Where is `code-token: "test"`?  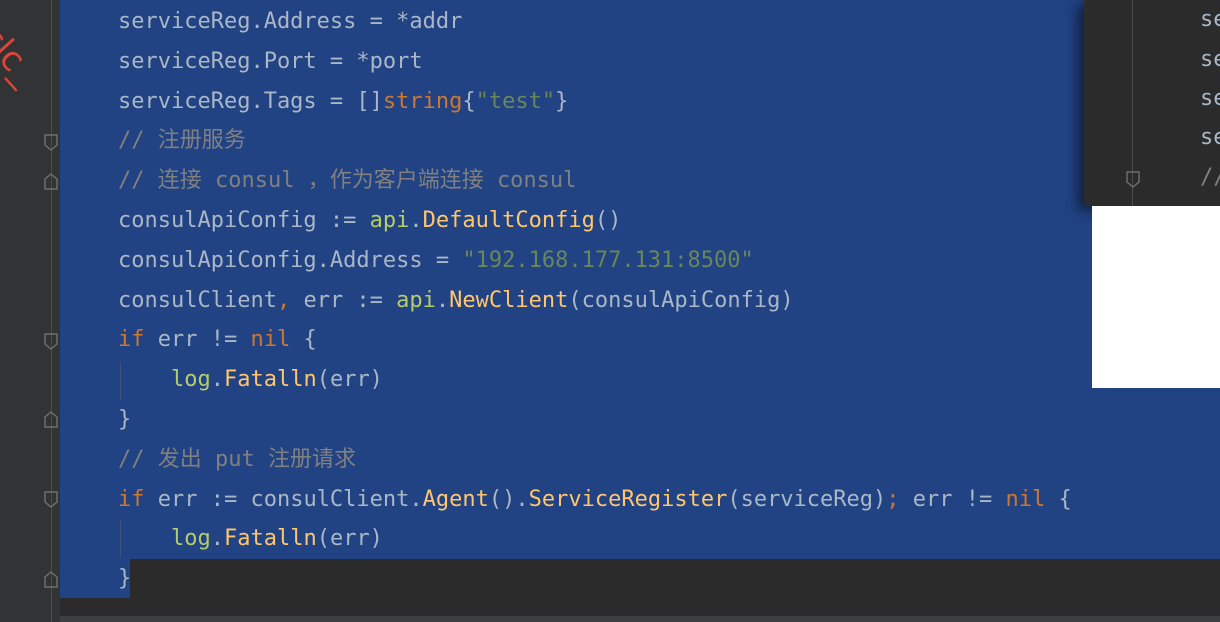
code-token: "test" is located at coordinates (515, 101).